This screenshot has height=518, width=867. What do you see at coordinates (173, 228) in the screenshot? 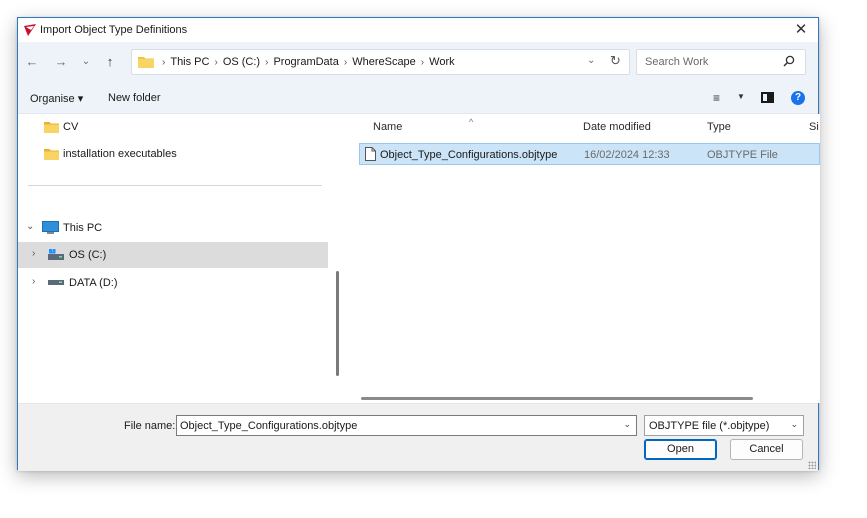
I see `sidebar-item-this-pc: ⌄ This PC` at bounding box center [173, 228].